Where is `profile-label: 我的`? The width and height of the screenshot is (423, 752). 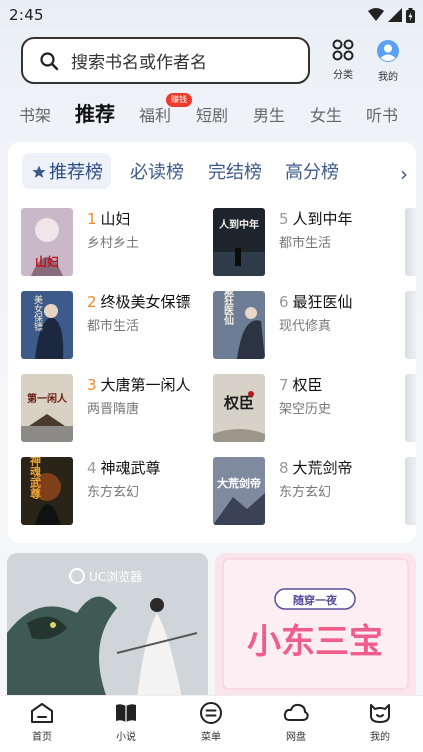 profile-label: 我的 is located at coordinates (388, 77).